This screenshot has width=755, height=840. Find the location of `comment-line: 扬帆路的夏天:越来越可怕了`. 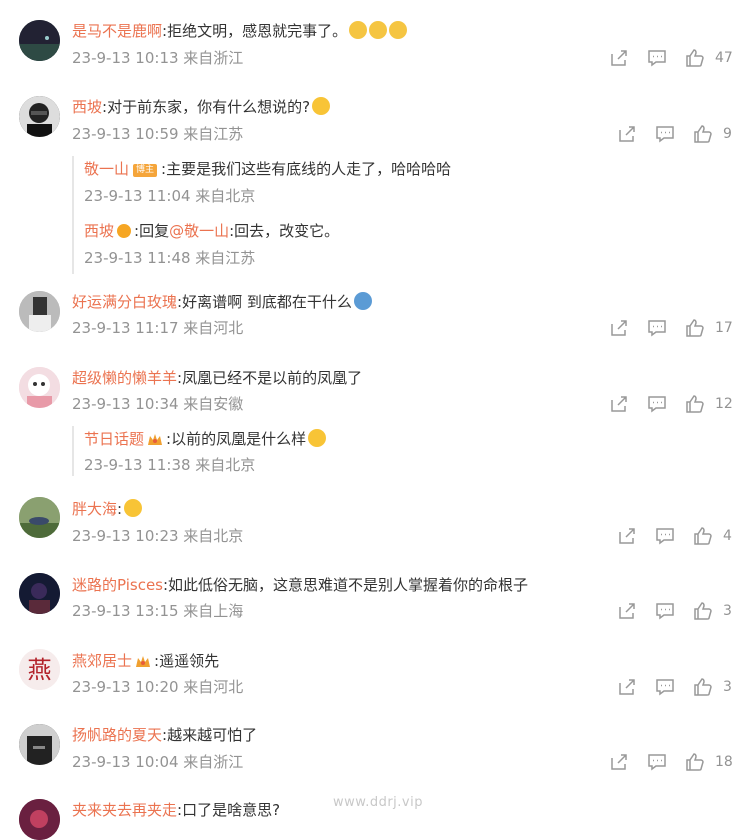

comment-line: 扬帆路的夏天:越来越可怕了 is located at coordinates (164, 735).